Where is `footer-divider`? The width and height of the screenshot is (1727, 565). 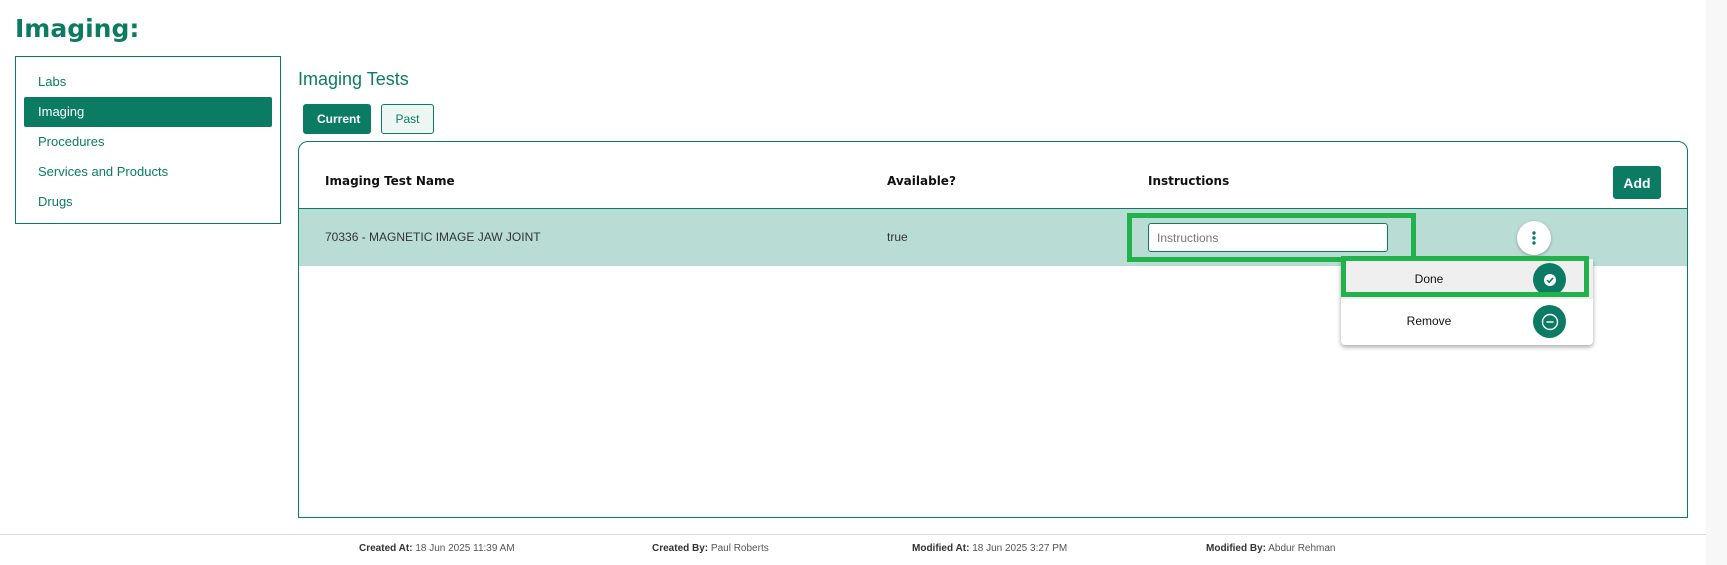
footer-divider is located at coordinates (853, 534).